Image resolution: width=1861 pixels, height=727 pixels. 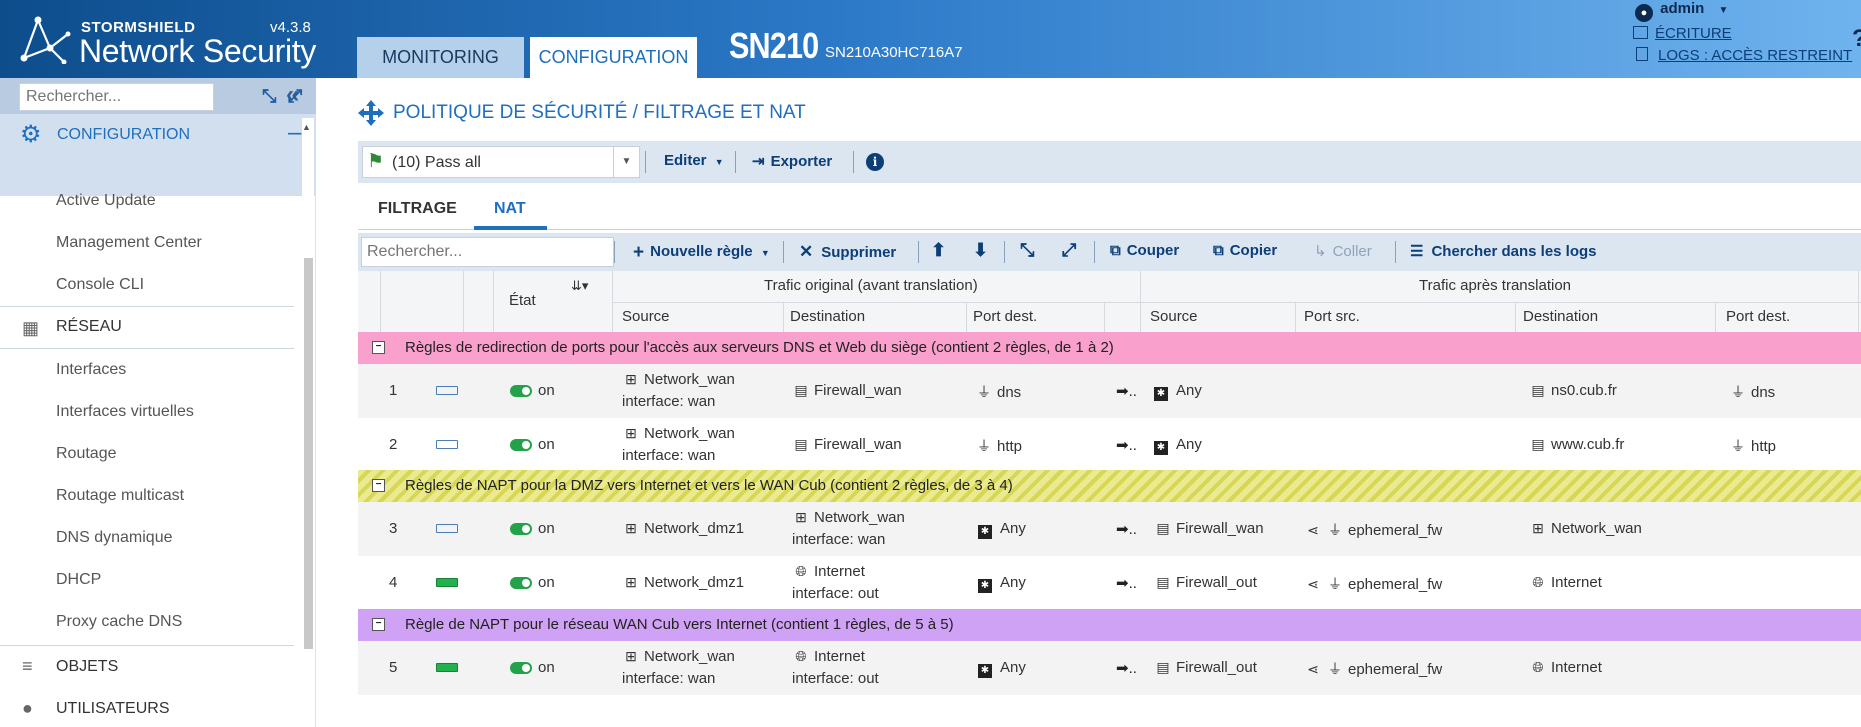 What do you see at coordinates (1538, 667) in the screenshot?
I see `globe-icon: 🌐︎` at bounding box center [1538, 667].